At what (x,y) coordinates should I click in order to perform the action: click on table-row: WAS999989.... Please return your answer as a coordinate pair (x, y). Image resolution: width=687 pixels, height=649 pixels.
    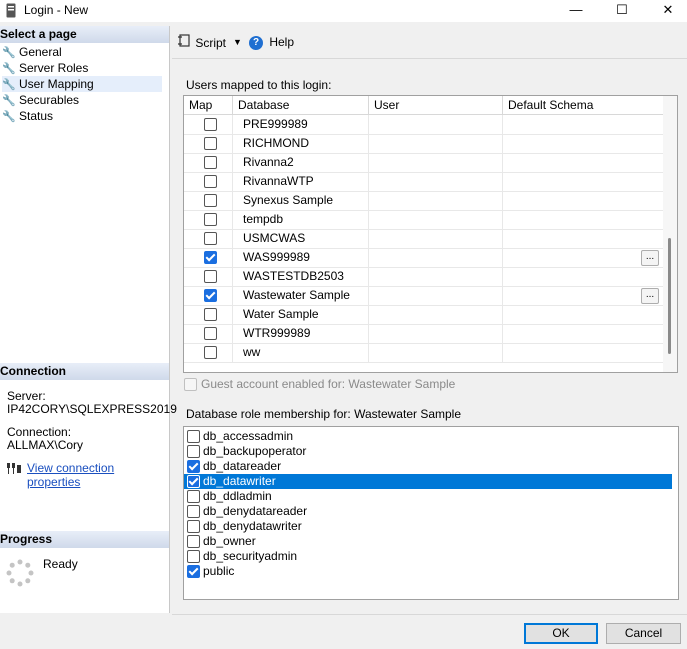
    Looking at the image, I should click on (424, 258).